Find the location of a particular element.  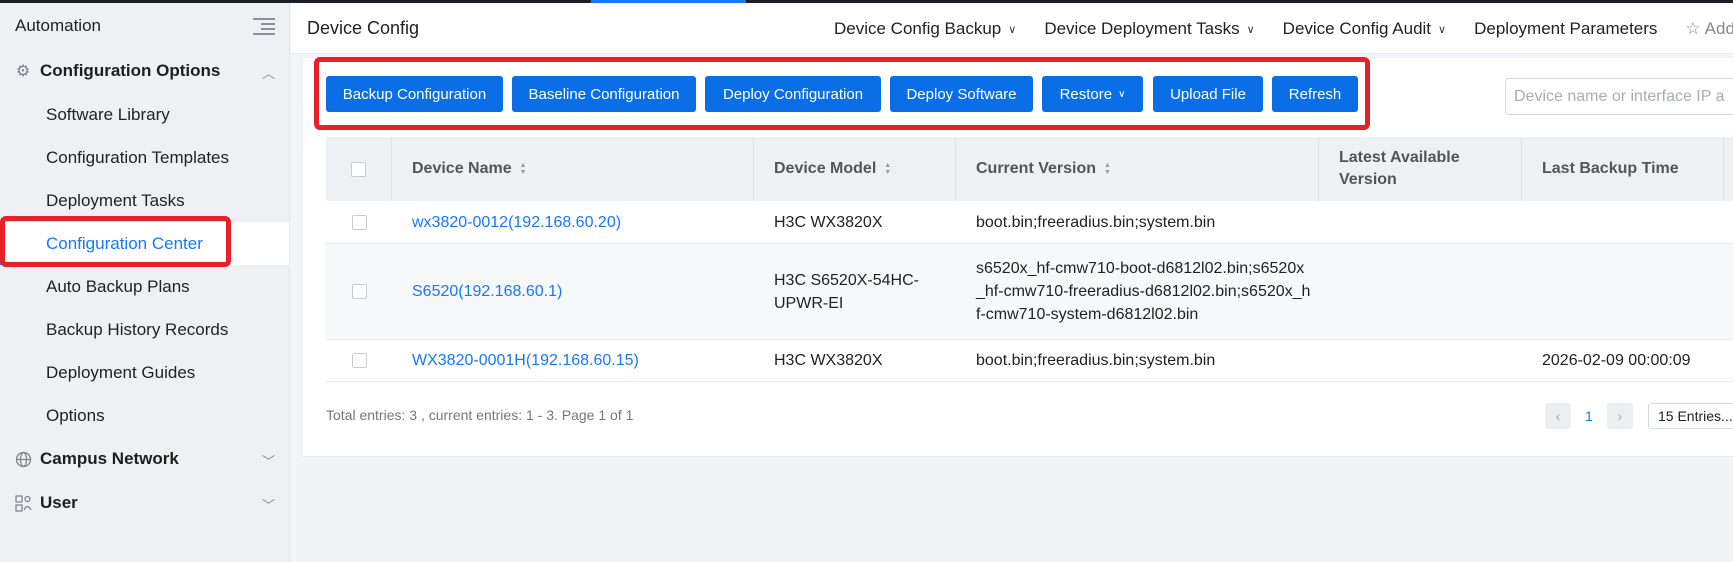

deploy-software-button: Deploy Software is located at coordinates (961, 94).